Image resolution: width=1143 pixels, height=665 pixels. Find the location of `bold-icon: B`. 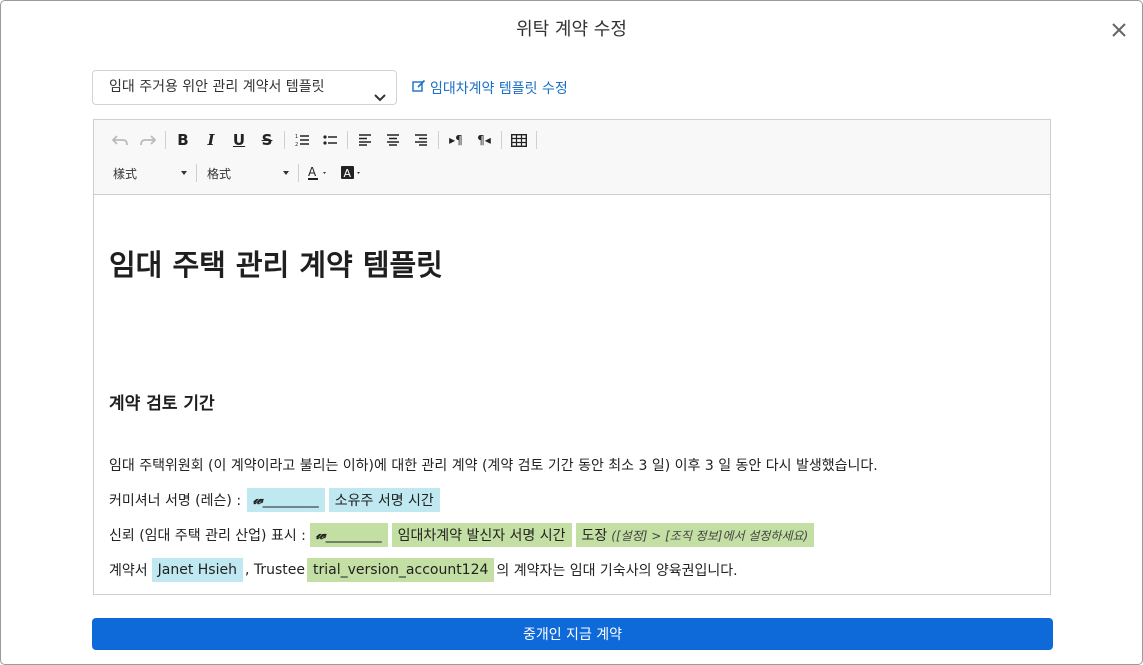

bold-icon: B is located at coordinates (183, 140).